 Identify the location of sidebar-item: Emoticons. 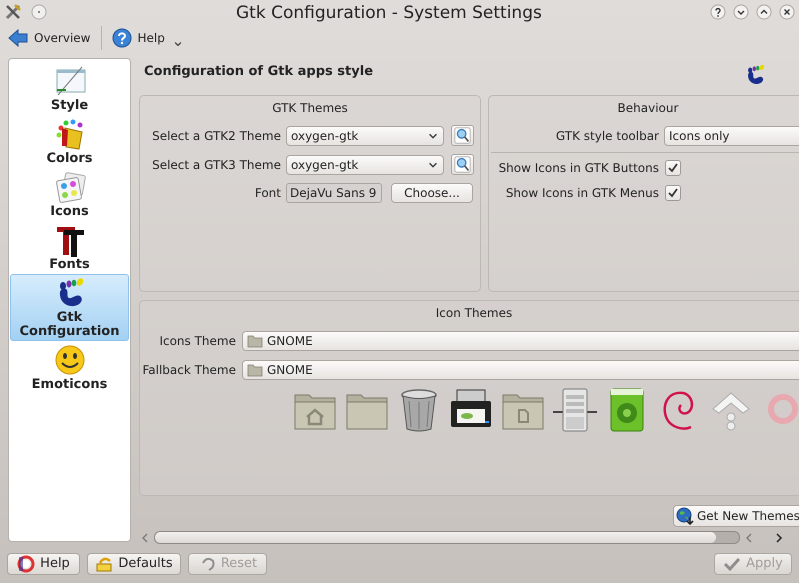
(69, 367).